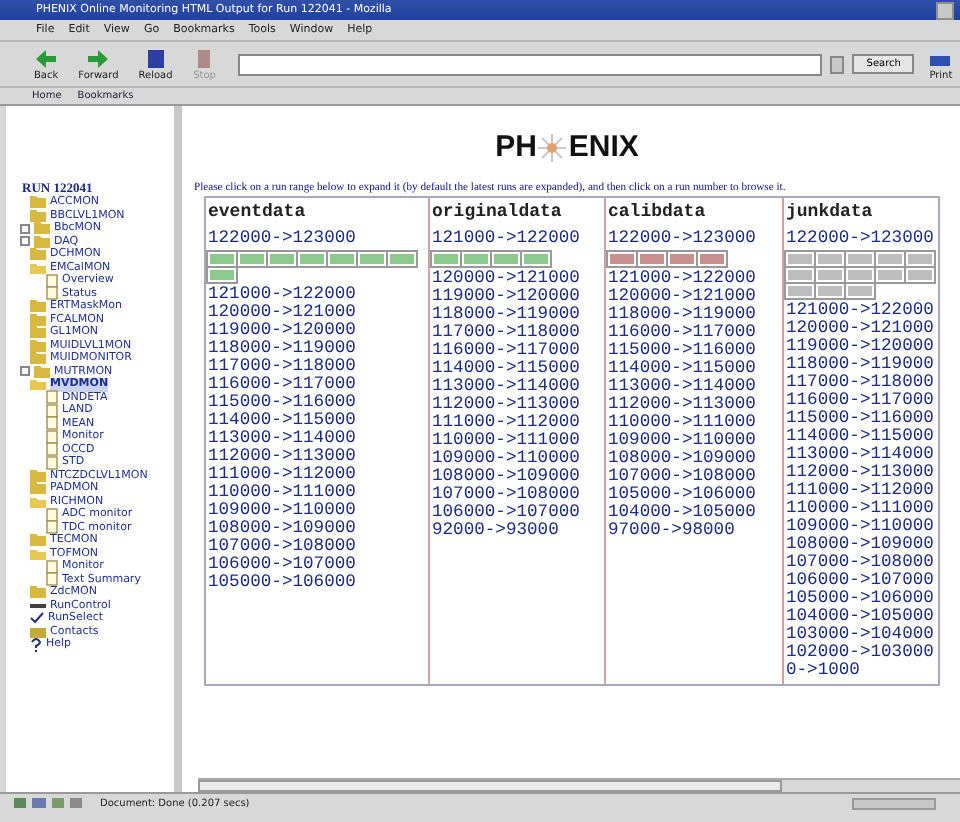  Describe the element at coordinates (579, 785) in the screenshot. I see `horizontal-scrollbar` at that location.